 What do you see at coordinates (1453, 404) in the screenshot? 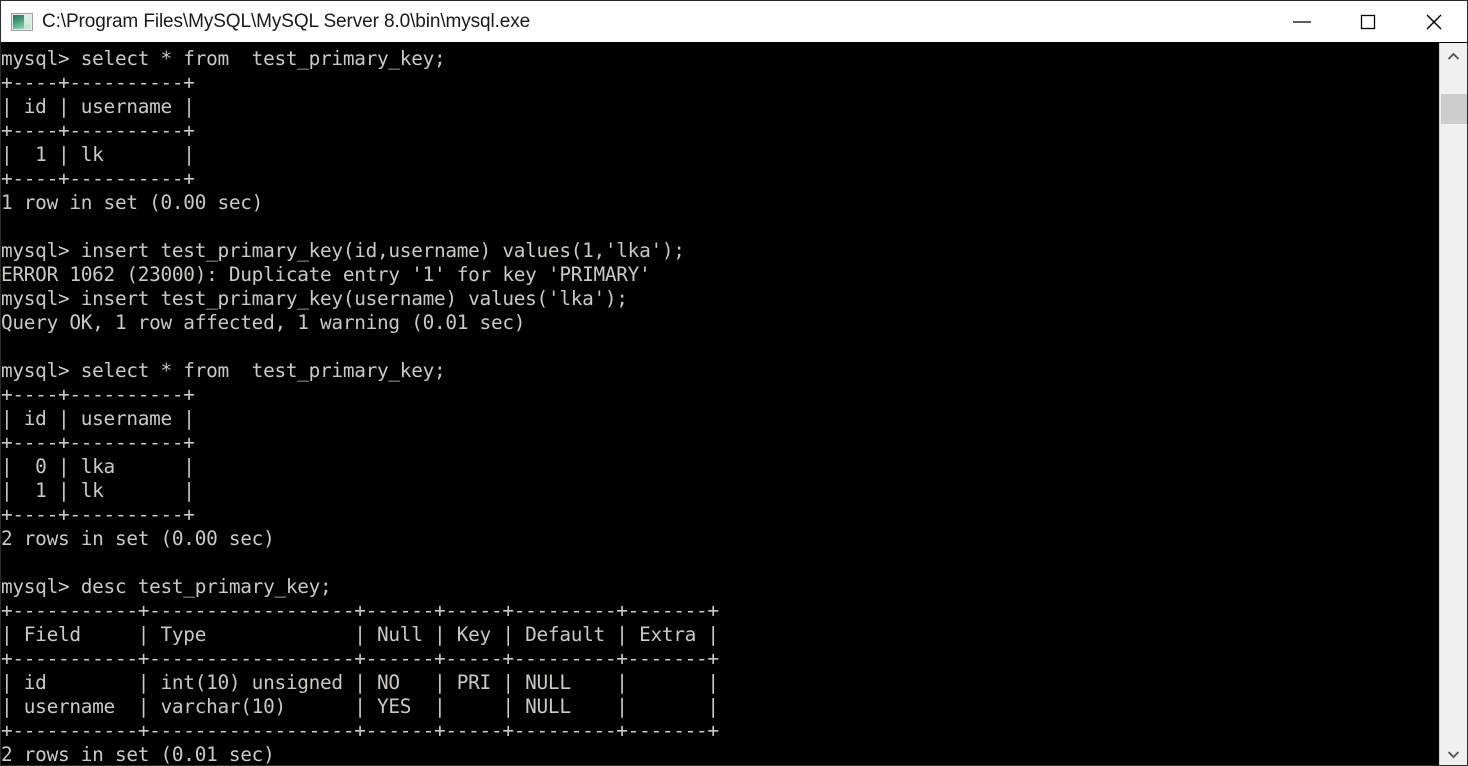
I see `vertical-scrollbar` at bounding box center [1453, 404].